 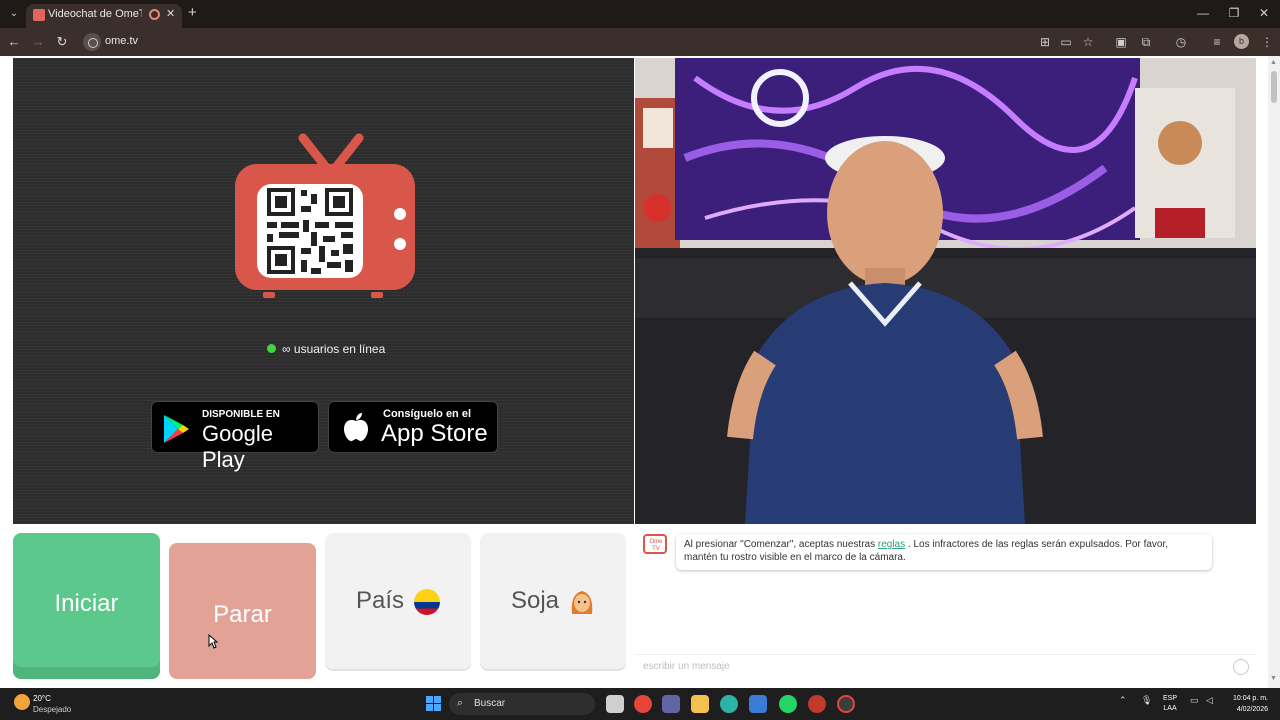 What do you see at coordinates (846, 704) in the screenshot?
I see `chrome-active-icon` at bounding box center [846, 704].